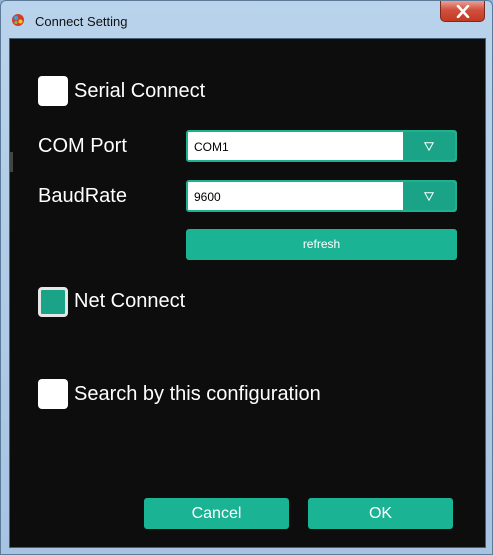 Image resolution: width=493 pixels, height=555 pixels. I want to click on com-port-select: COM1, so click(321, 146).